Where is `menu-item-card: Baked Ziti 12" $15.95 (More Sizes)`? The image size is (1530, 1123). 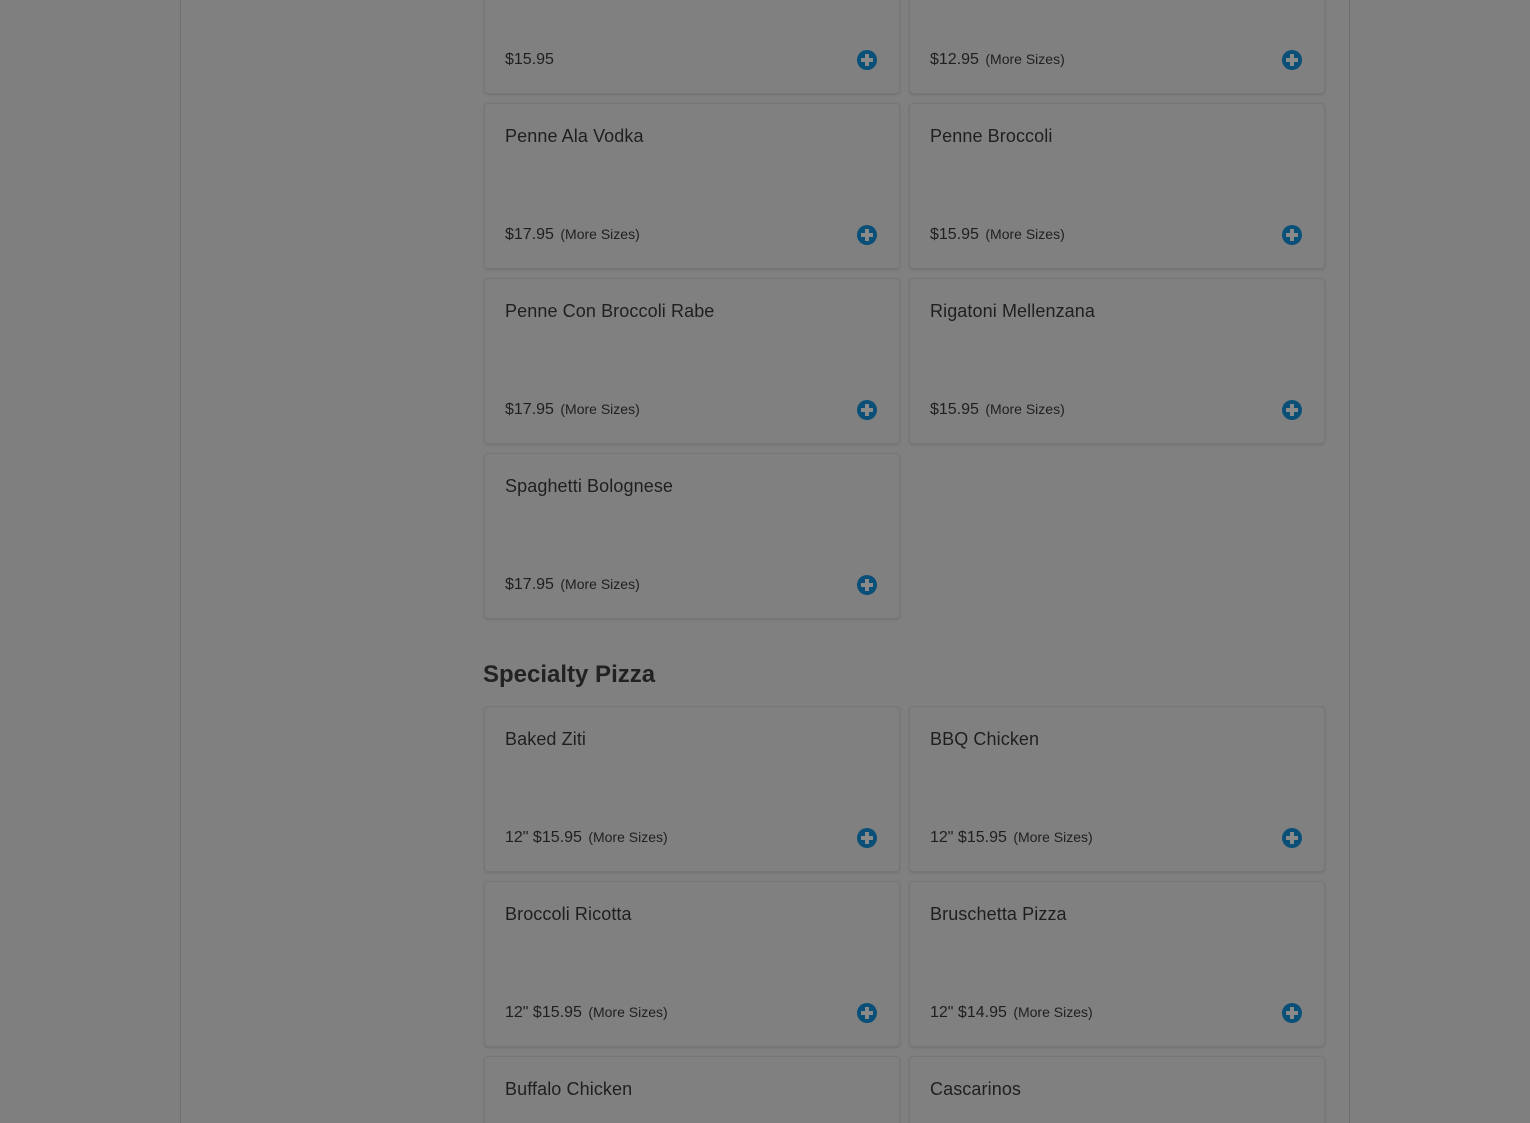
menu-item-card: Baked Ziti 12" $15.95 (More Sizes) is located at coordinates (692, 789).